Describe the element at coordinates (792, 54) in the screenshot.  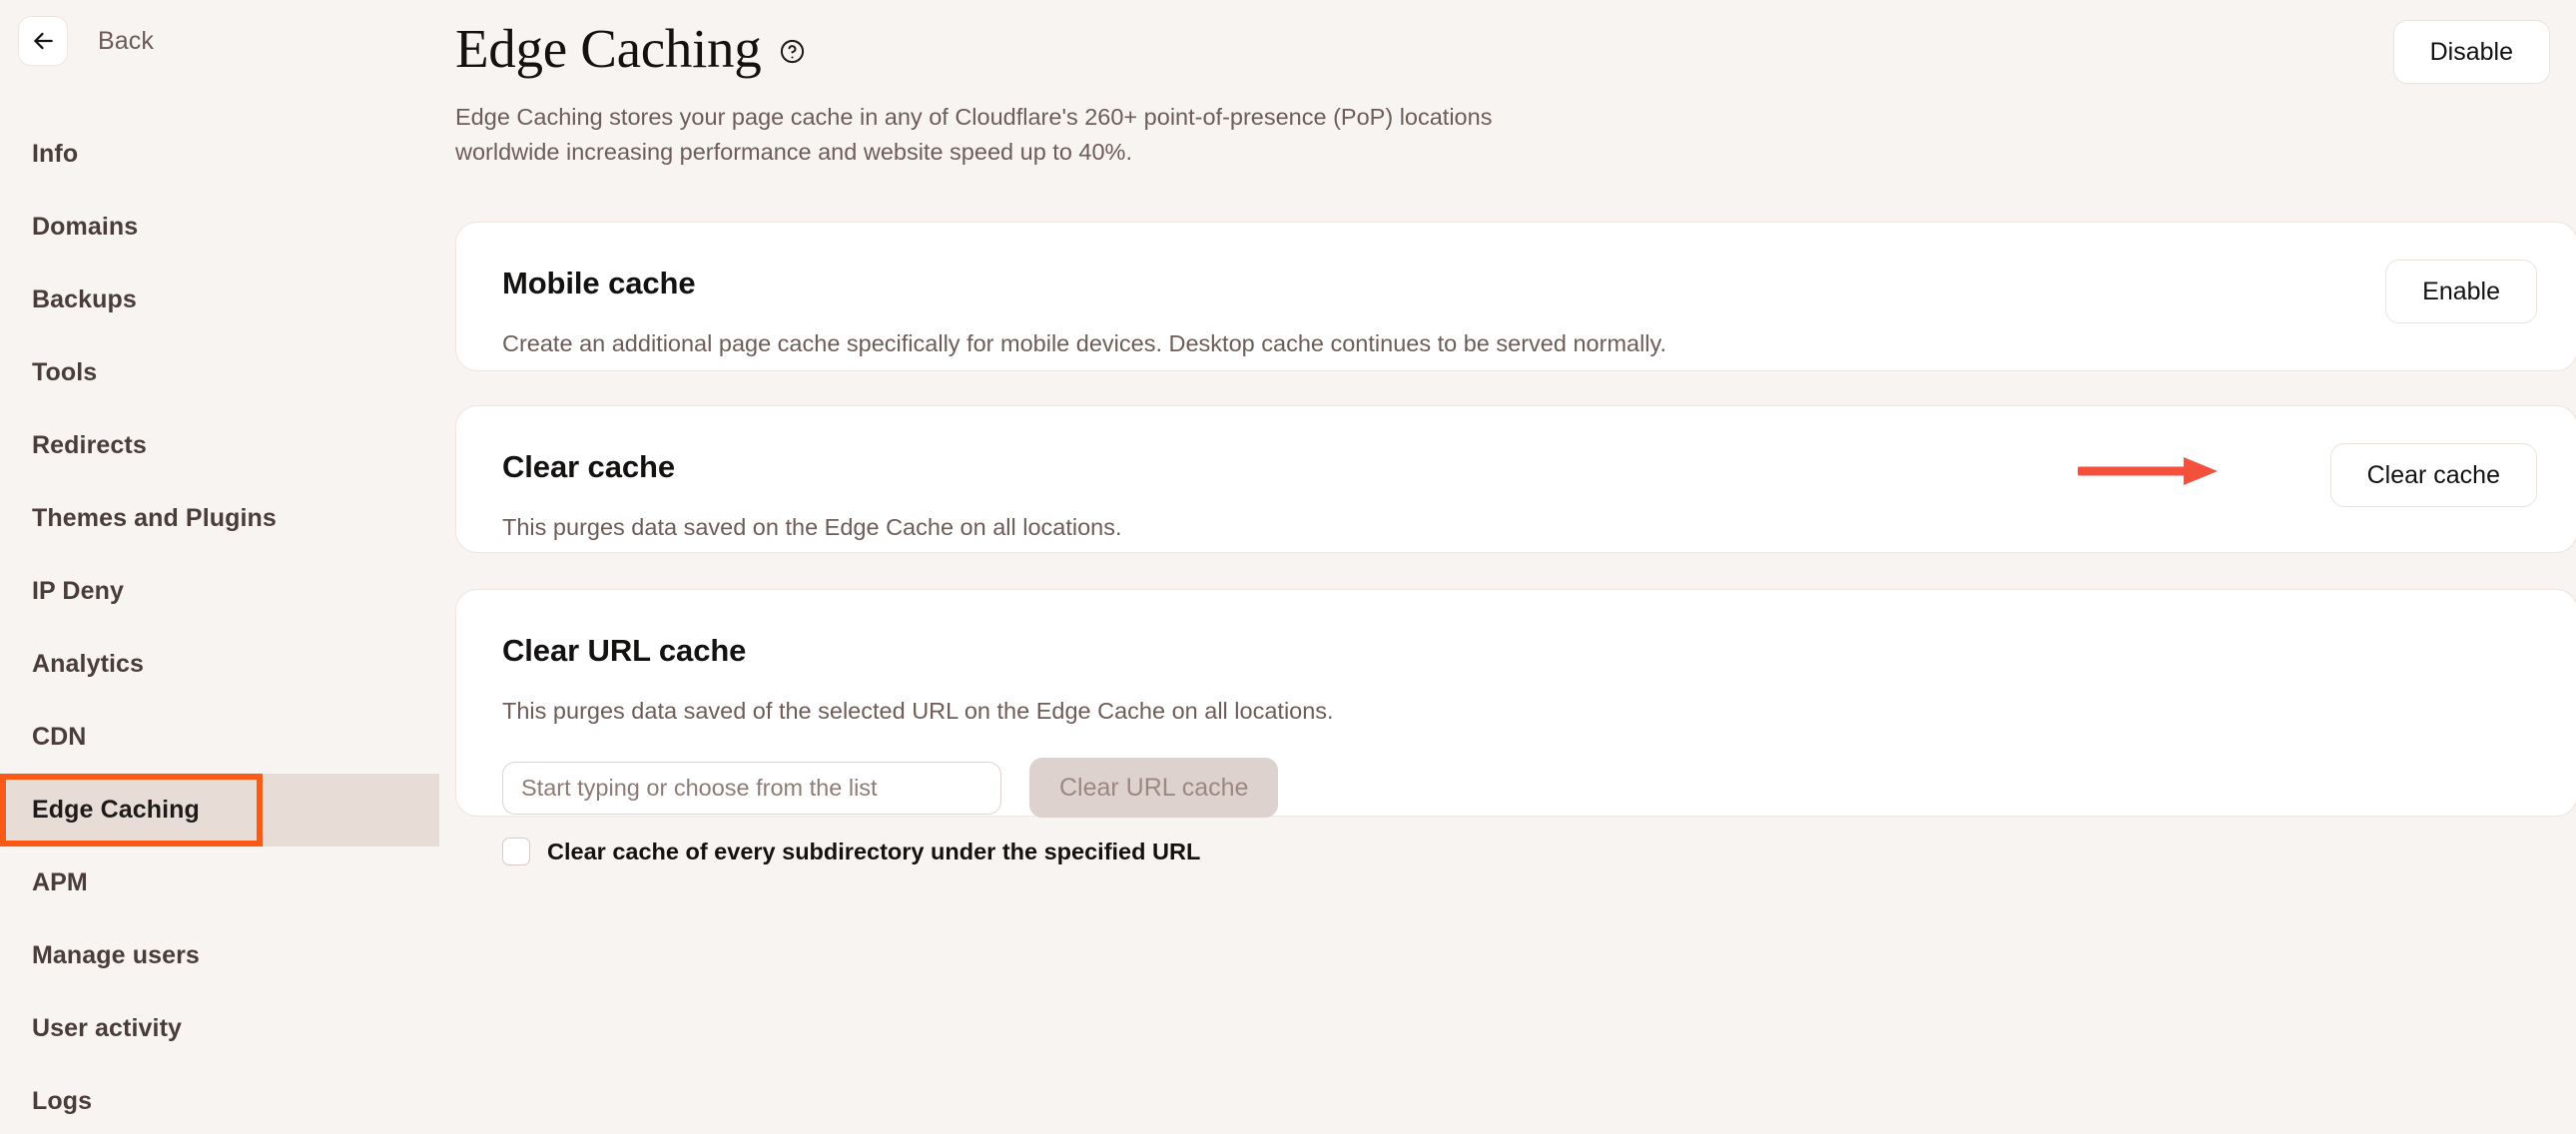
I see `question-circle-icon` at that location.